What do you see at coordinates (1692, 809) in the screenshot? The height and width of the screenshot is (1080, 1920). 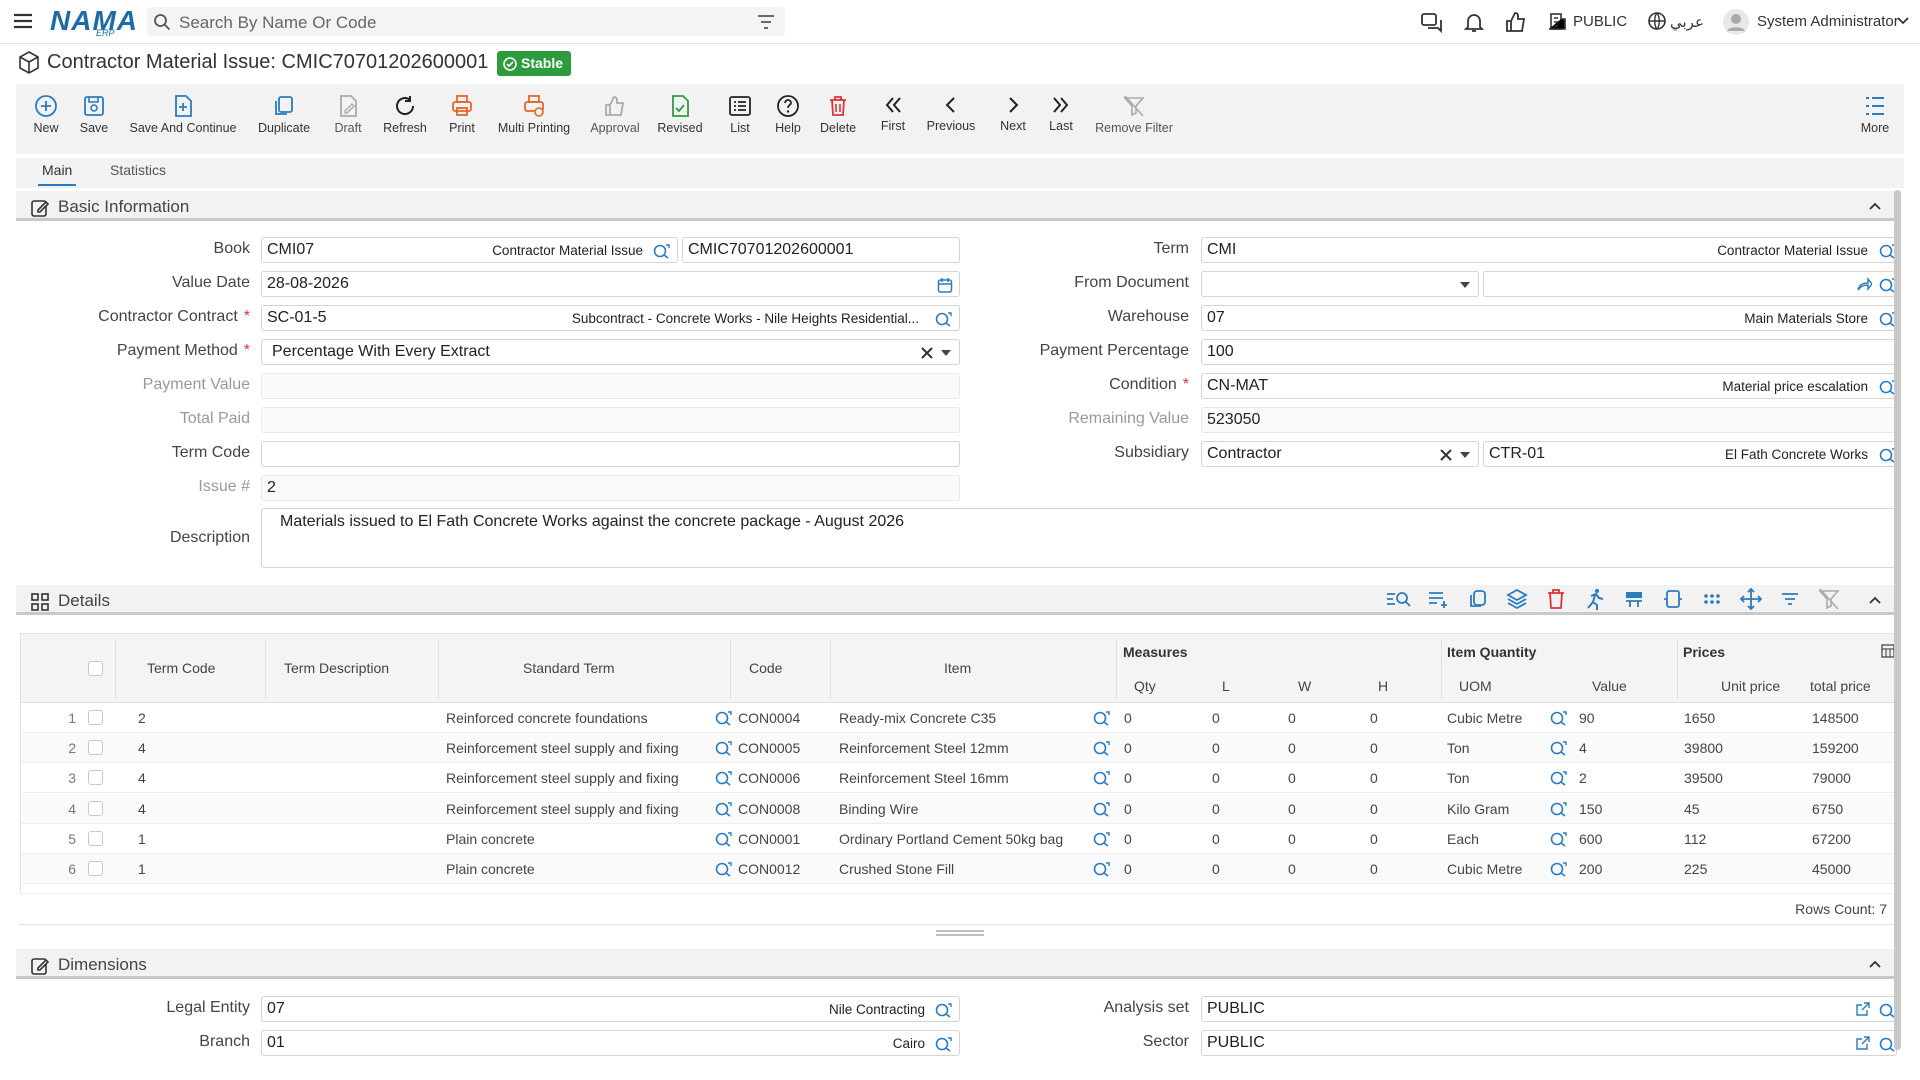 I see `cell-unit-price: 45` at bounding box center [1692, 809].